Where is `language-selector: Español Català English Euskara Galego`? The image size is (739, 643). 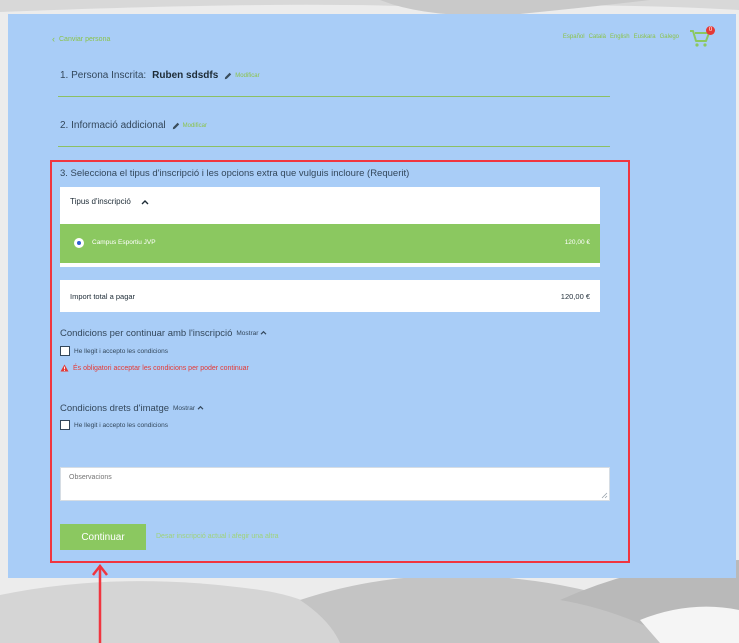 language-selector: Español Català English Euskara Galego is located at coordinates (621, 37).